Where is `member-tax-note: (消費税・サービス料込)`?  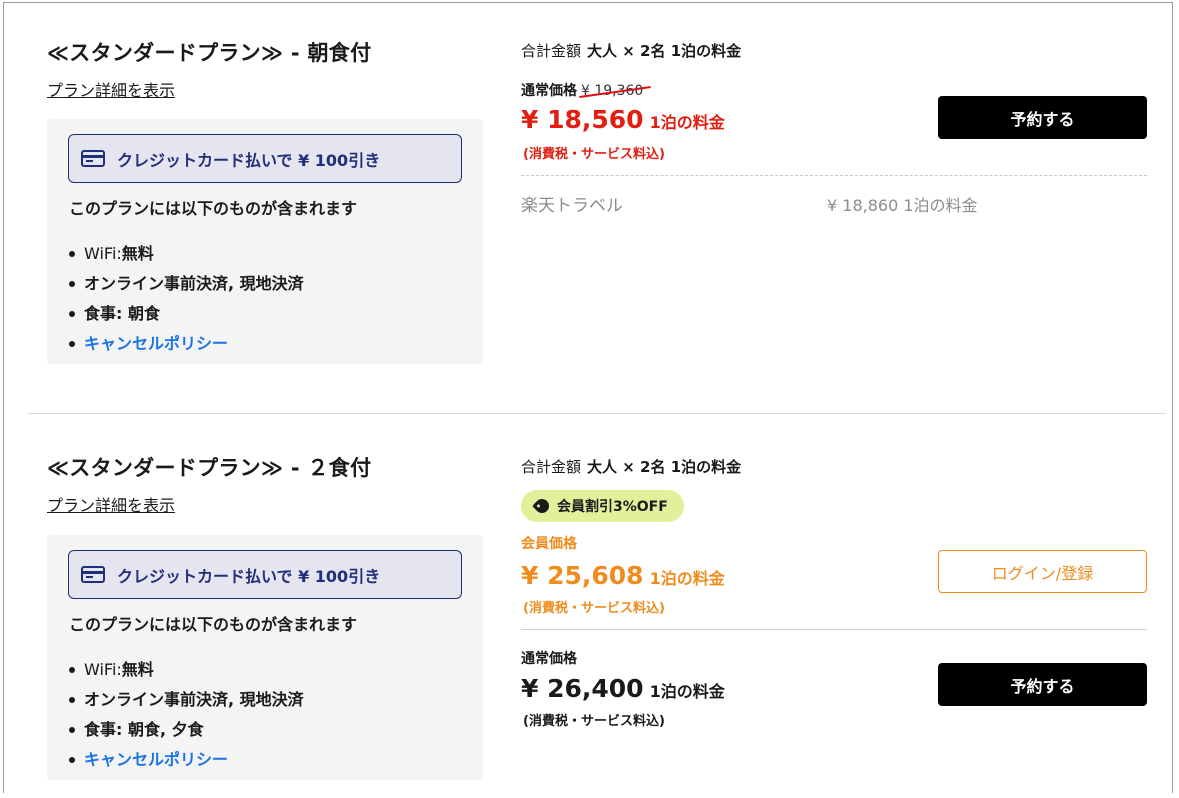 member-tax-note: (消費税・サービス料込) is located at coordinates (594, 608).